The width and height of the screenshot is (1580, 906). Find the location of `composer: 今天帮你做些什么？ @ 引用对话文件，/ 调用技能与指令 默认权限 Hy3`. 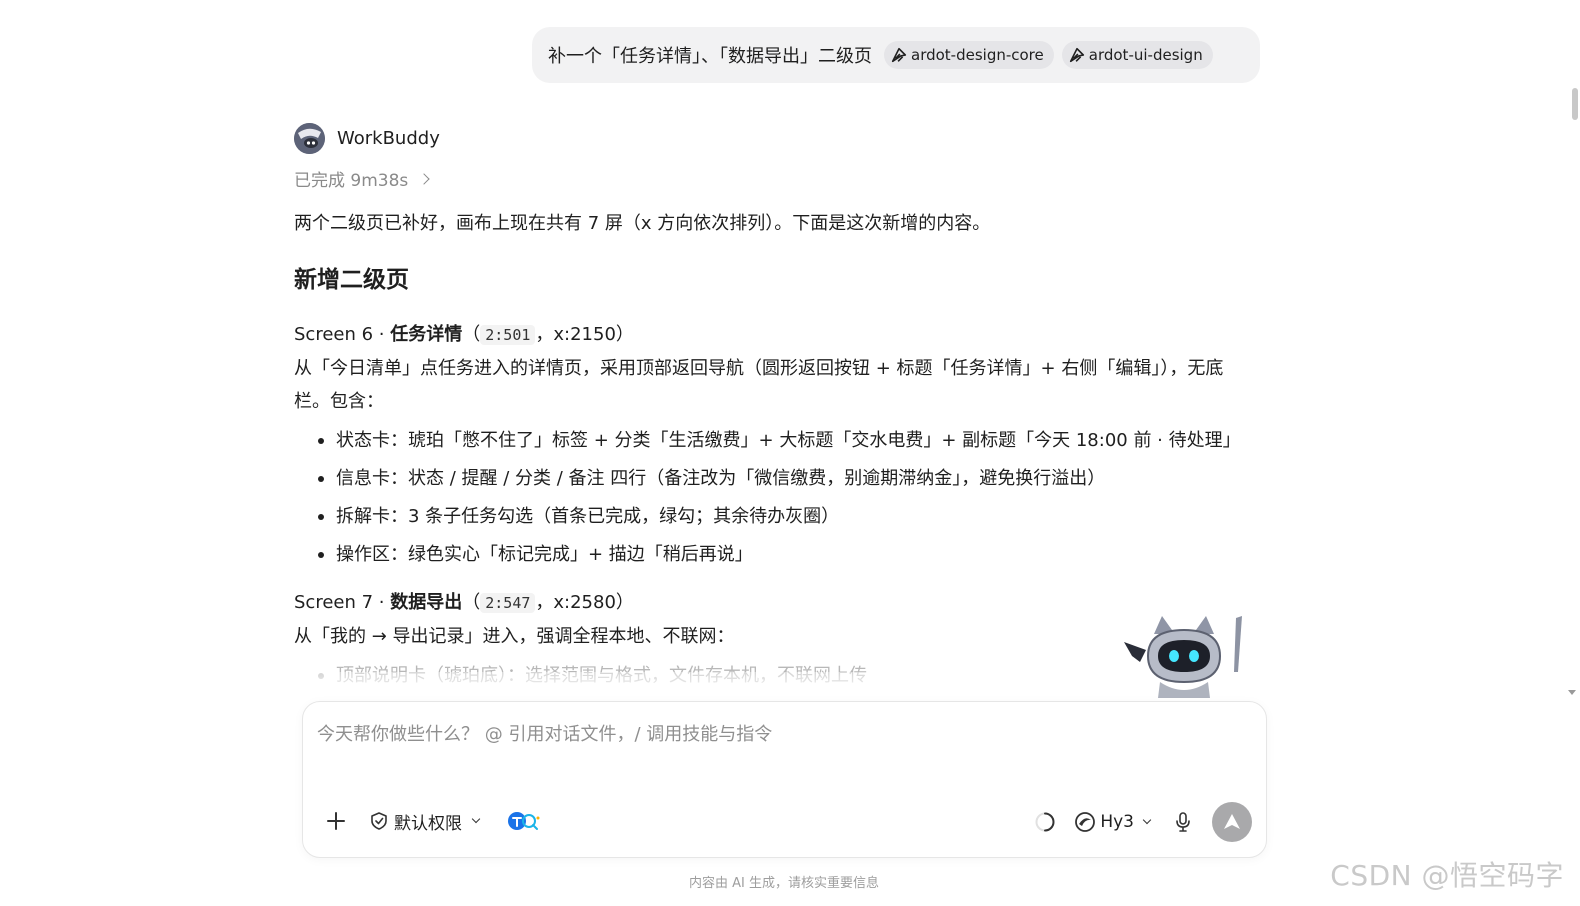

composer: 今天帮你做些什么？ @ 引用对话文件，/ 调用技能与指令 默认权限 Hy3 is located at coordinates (784, 779).